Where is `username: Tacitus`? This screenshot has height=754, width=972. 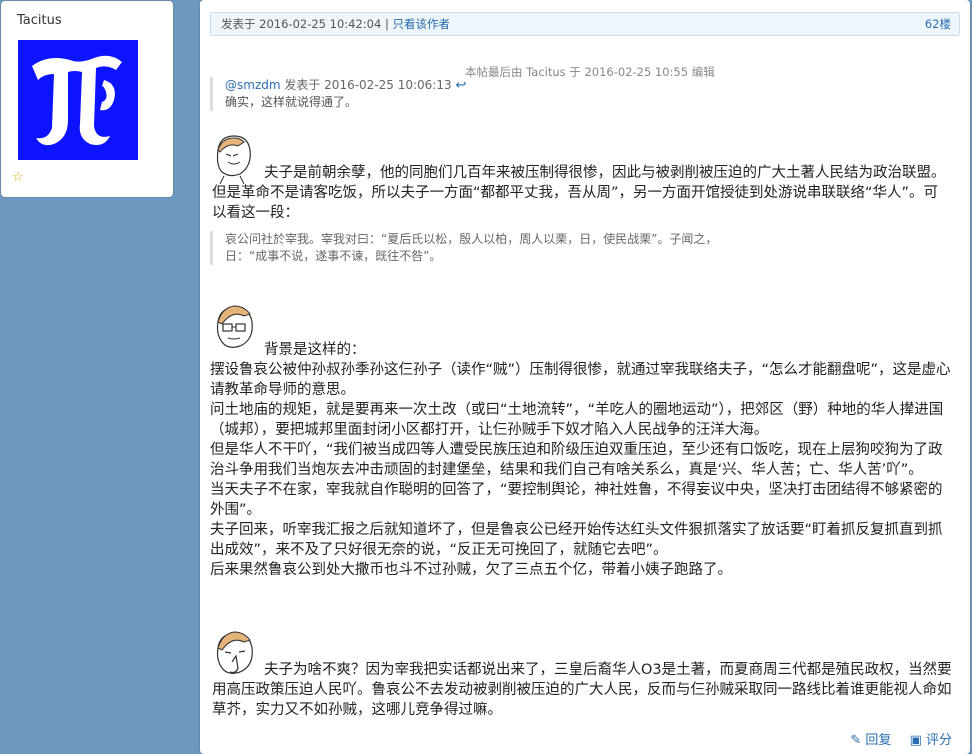
username: Tacitus is located at coordinates (39, 20).